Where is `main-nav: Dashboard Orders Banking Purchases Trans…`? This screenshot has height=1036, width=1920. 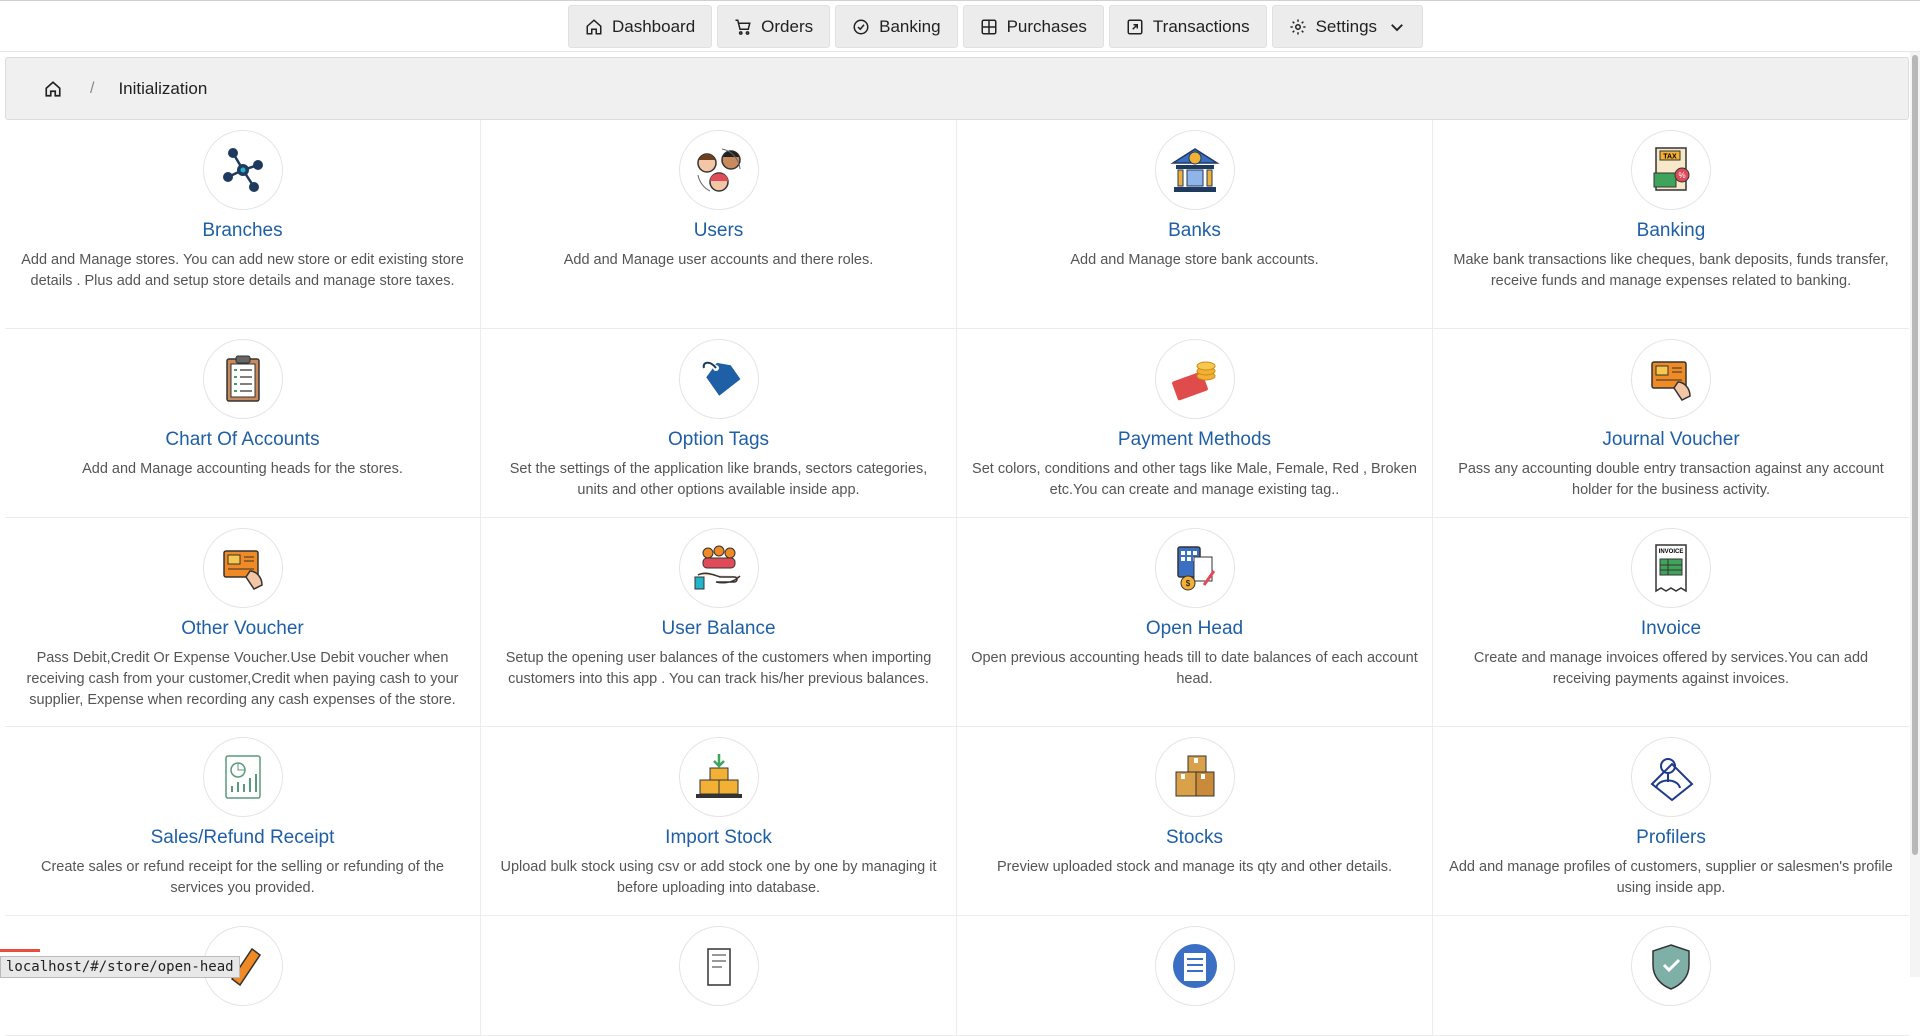
main-nav: Dashboard Orders Banking Purchases Trans… is located at coordinates (996, 26).